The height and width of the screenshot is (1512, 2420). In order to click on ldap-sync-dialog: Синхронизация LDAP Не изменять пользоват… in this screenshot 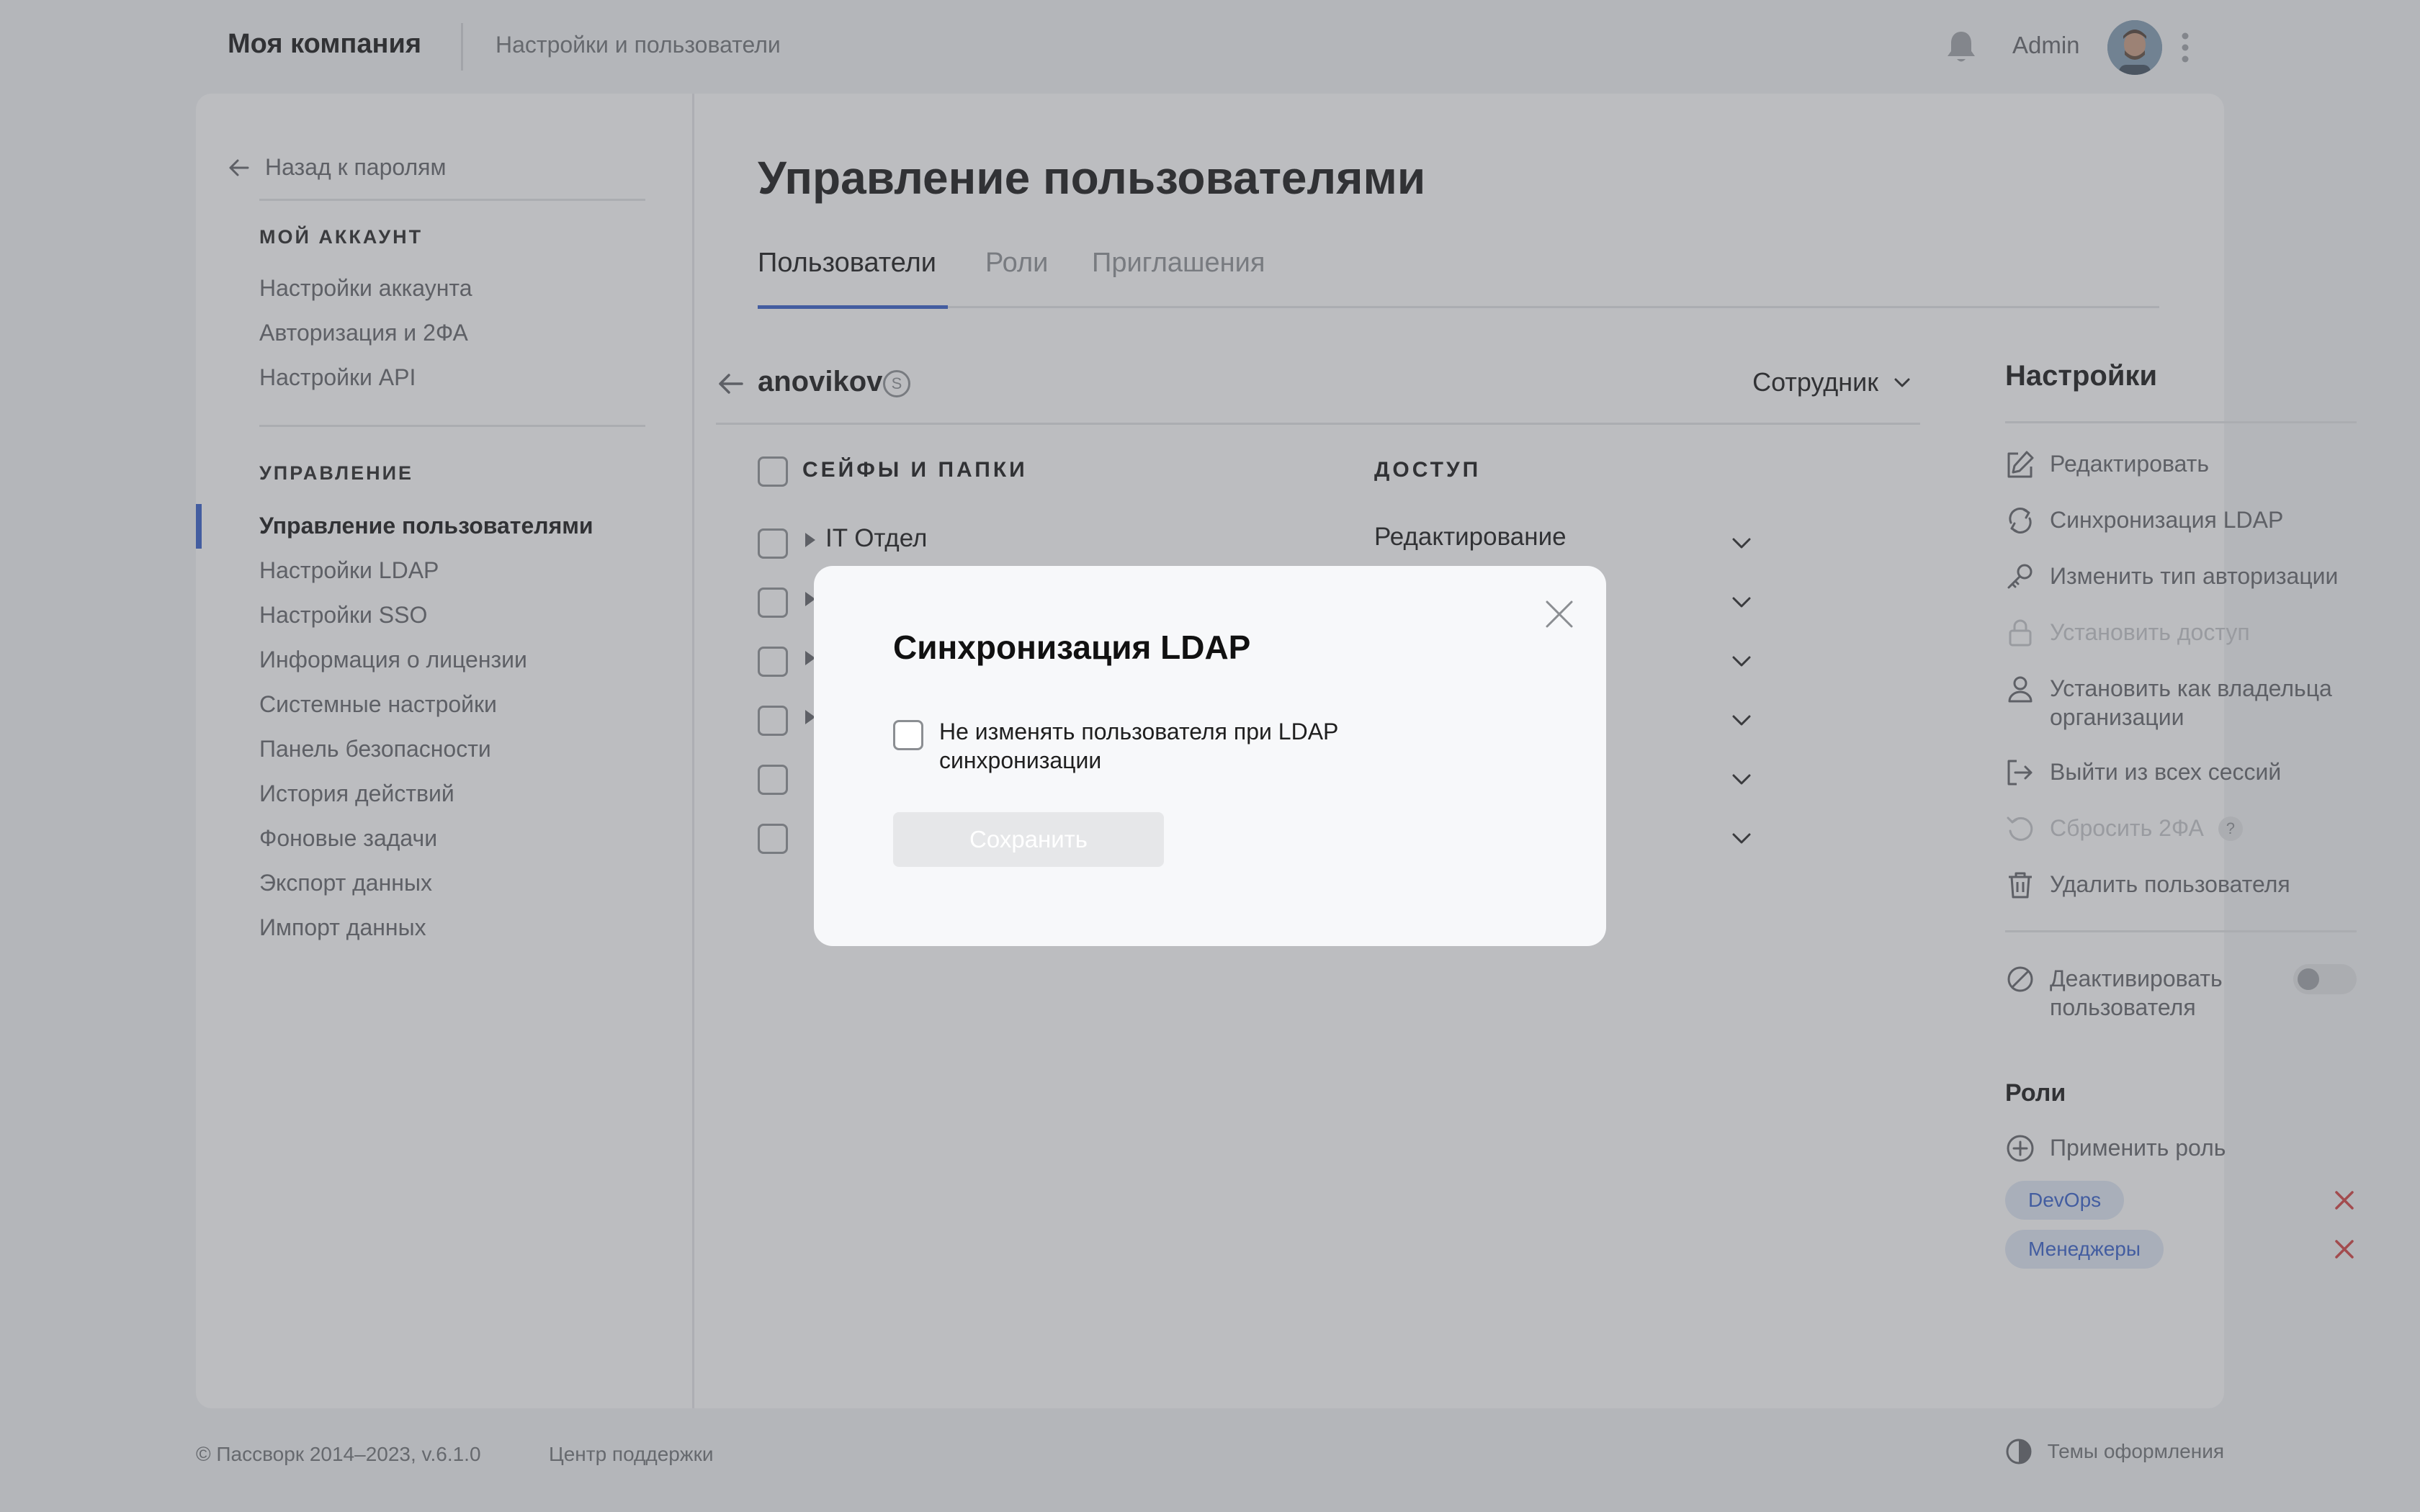, I will do `click(1210, 756)`.